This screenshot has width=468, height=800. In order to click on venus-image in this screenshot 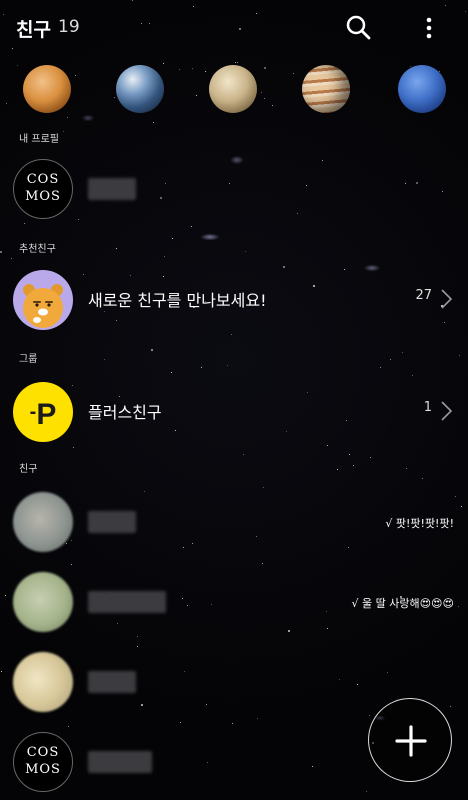, I will do `click(47, 89)`.